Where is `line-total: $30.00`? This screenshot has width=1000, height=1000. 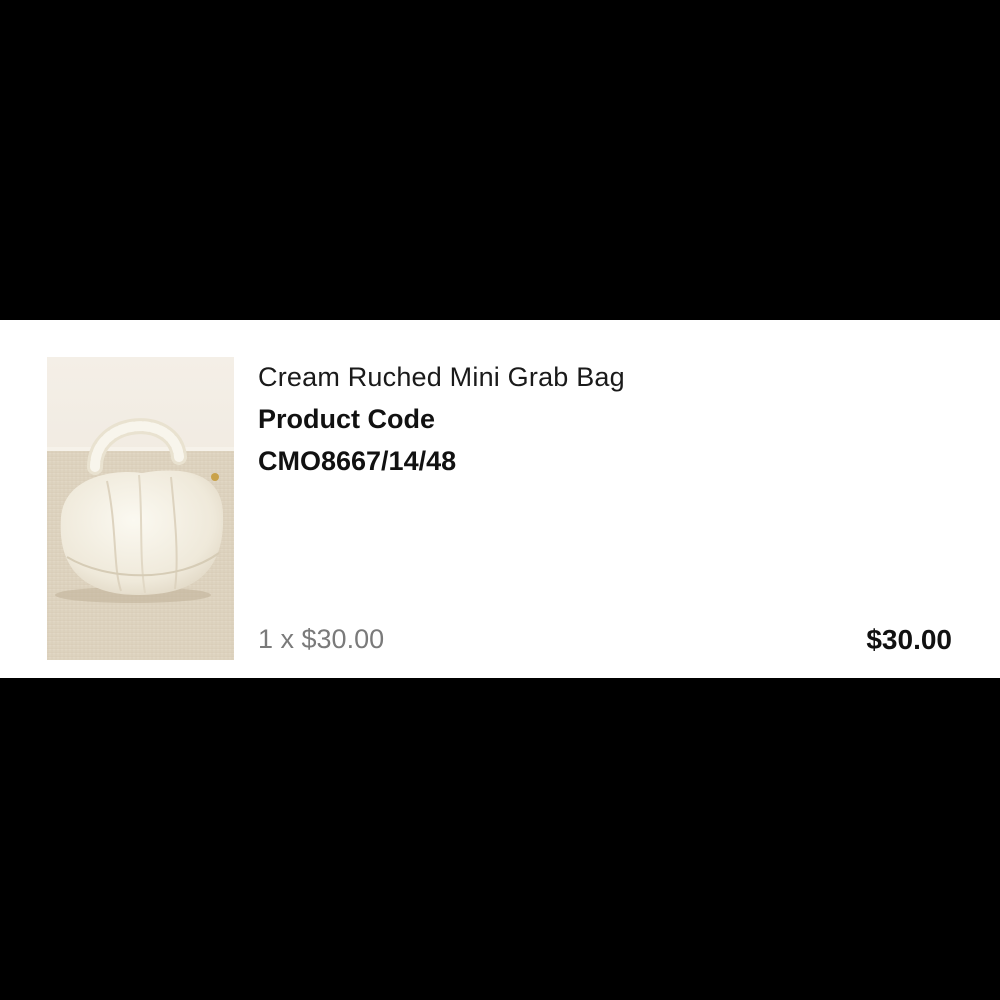 line-total: $30.00 is located at coordinates (909, 639).